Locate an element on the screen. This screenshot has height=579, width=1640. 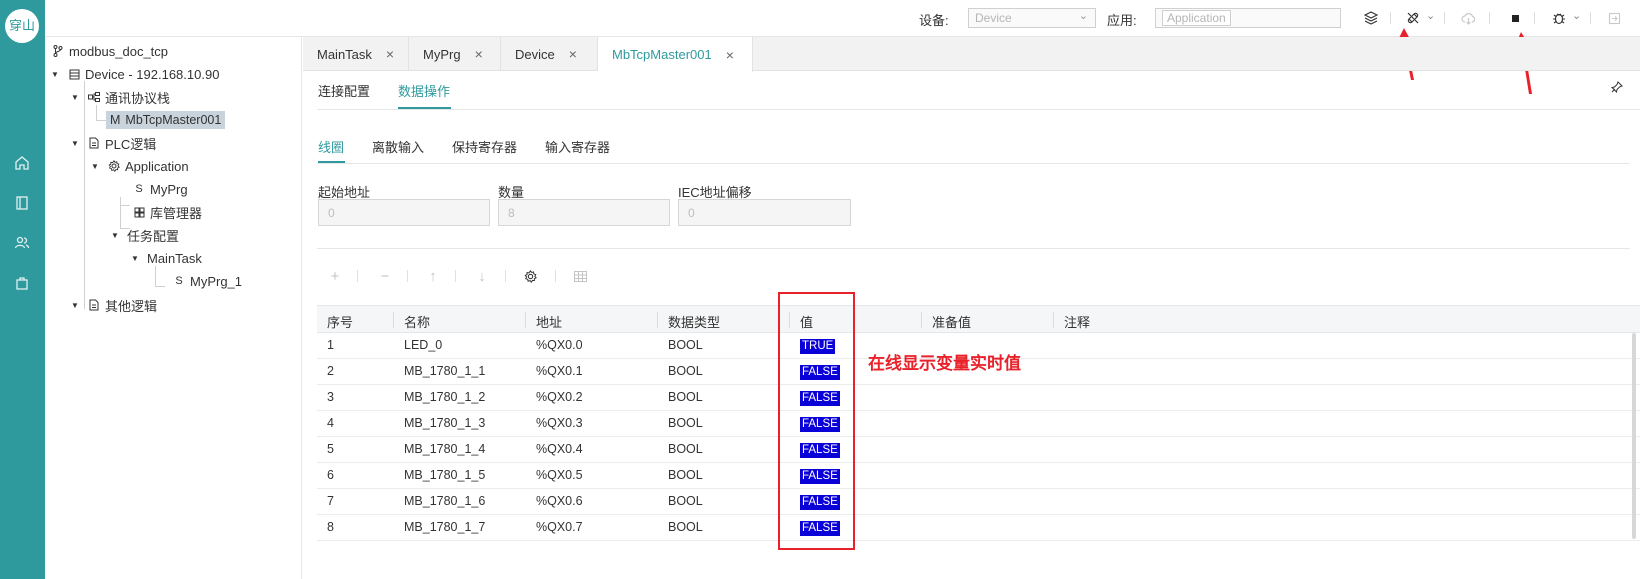
tree-plc-logic: ▼ PLC逻辑 is located at coordinates (113, 143).